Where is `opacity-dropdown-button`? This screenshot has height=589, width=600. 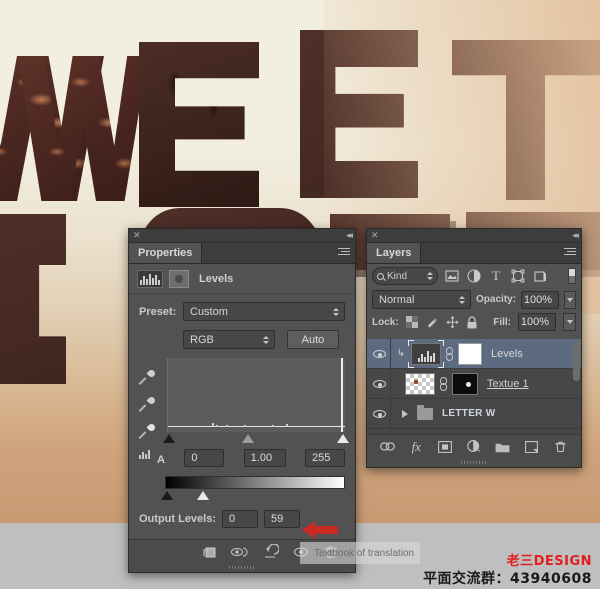
opacity-dropdown-button is located at coordinates (570, 299).